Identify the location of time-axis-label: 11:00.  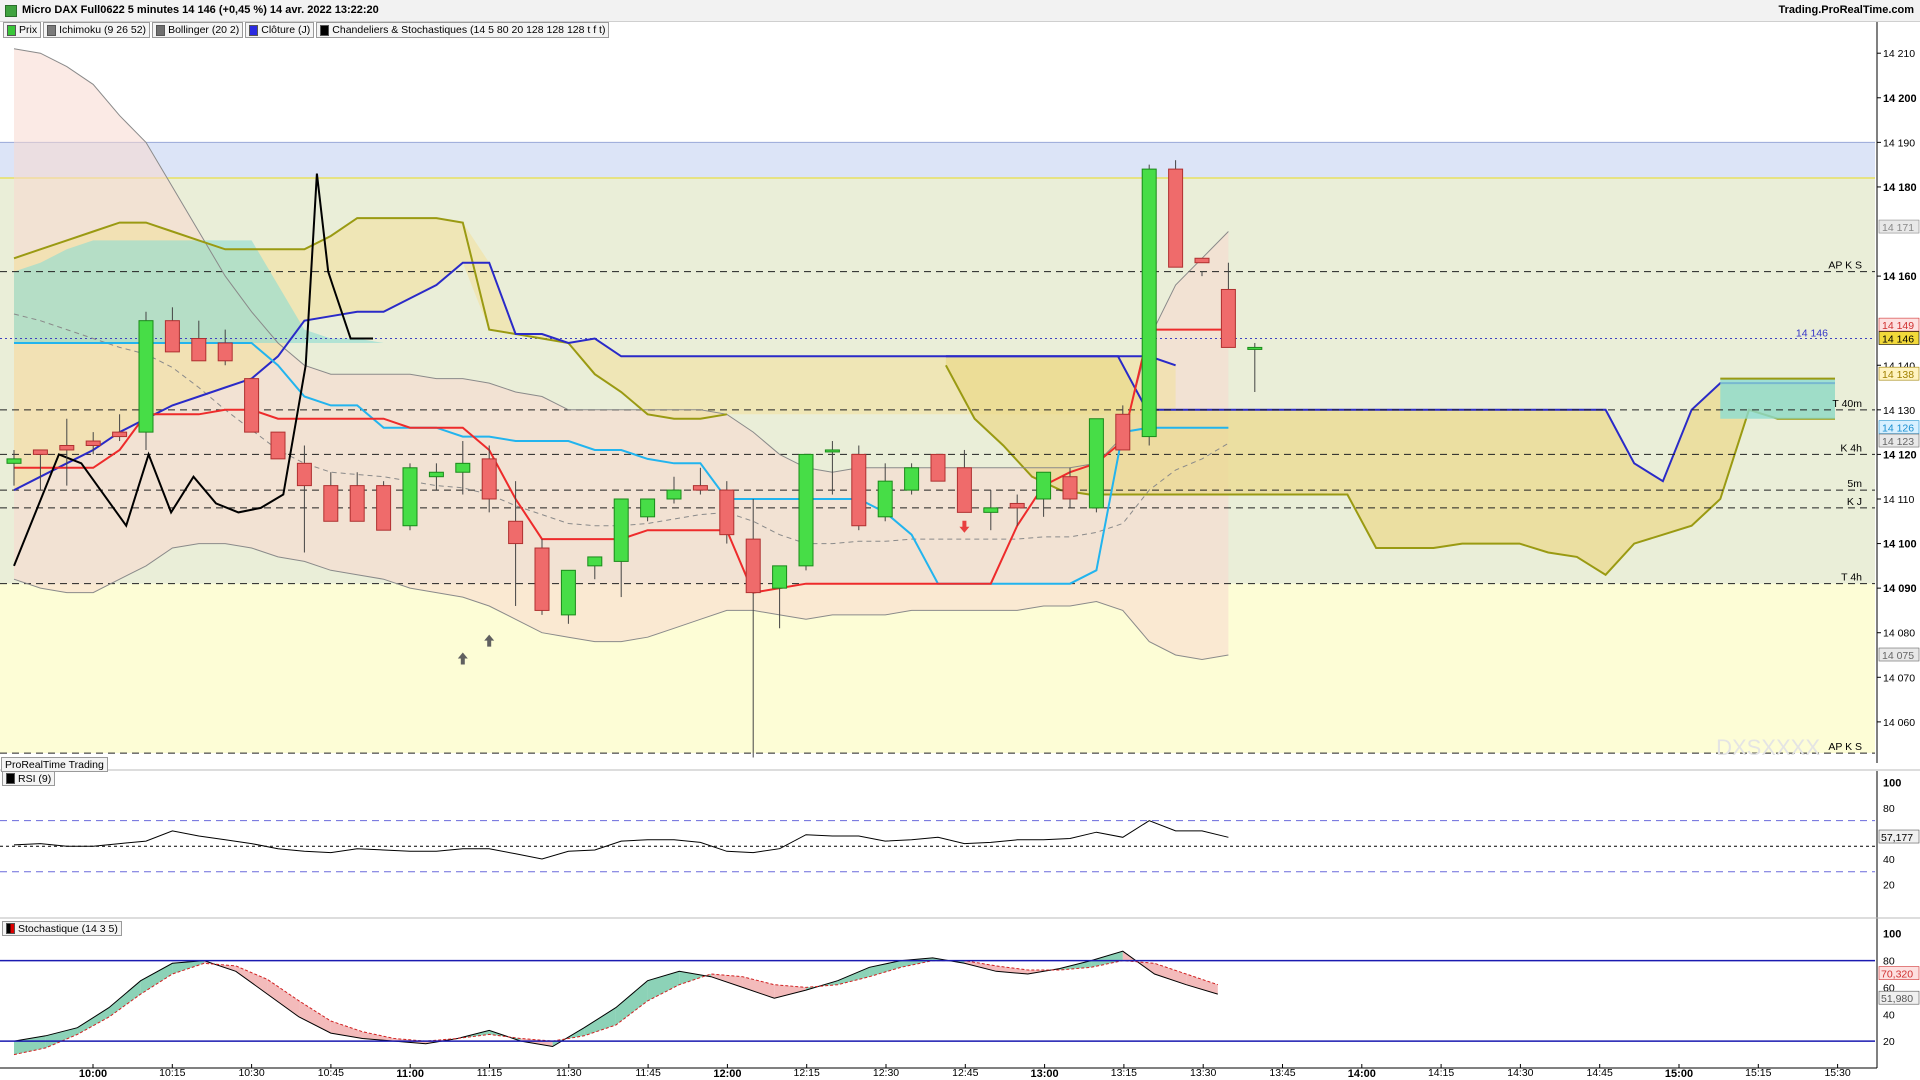
(410, 1074).